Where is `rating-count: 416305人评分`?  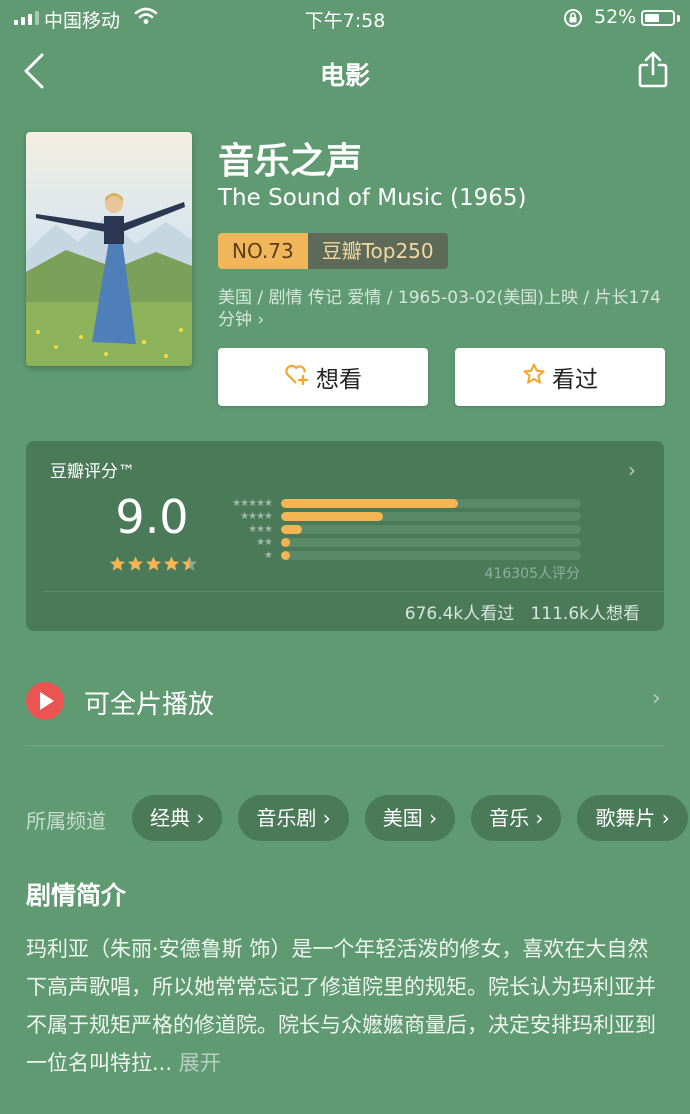
rating-count: 416305人评分 is located at coordinates (532, 574).